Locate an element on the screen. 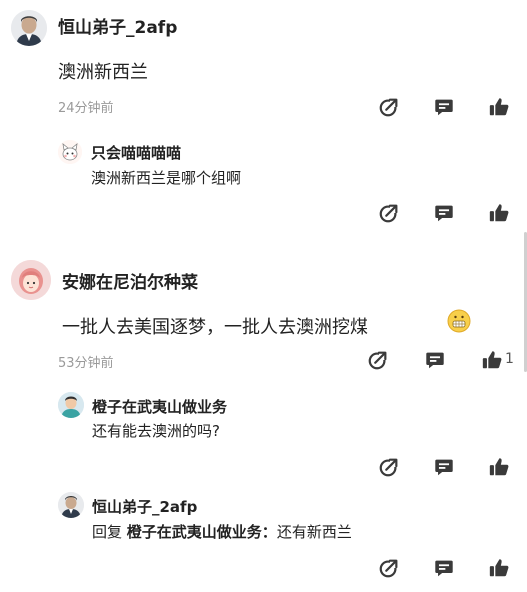 This screenshot has width=527, height=592. reply-prefix: 回复 is located at coordinates (107, 532).